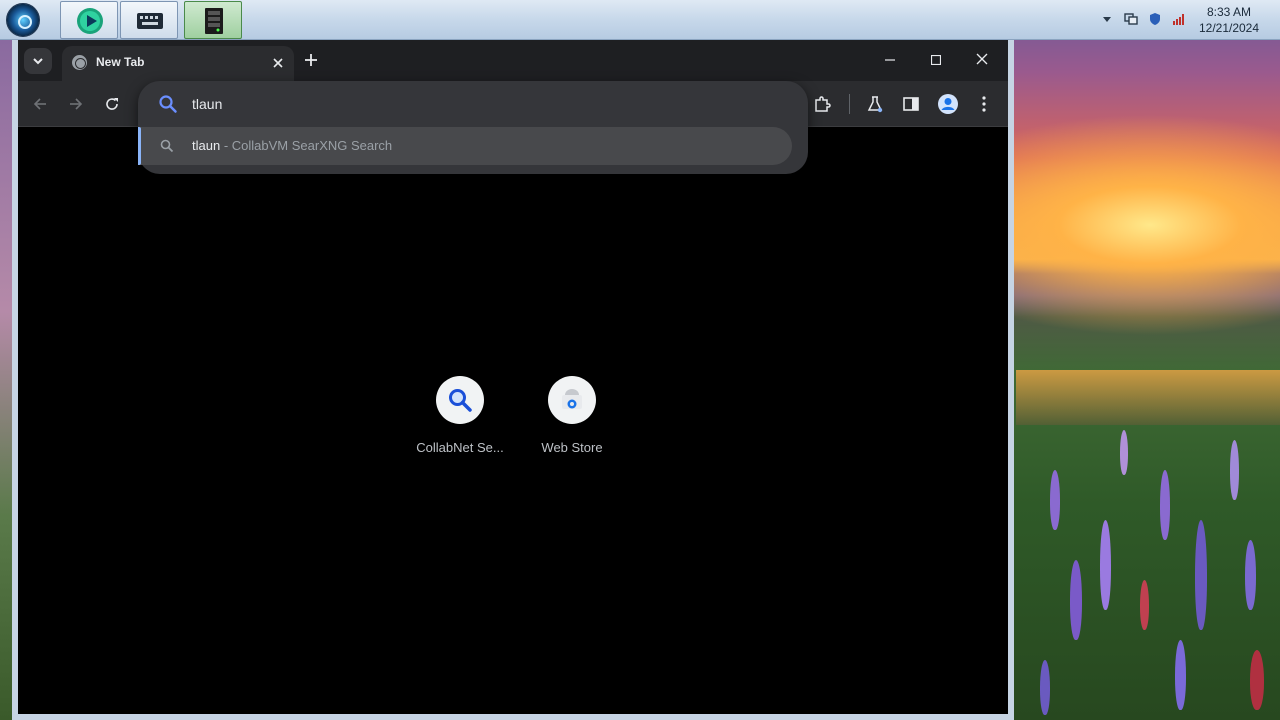  I want to click on suggestion-text: tlaun - CollabVM SearXNG Search, so click(292, 145).